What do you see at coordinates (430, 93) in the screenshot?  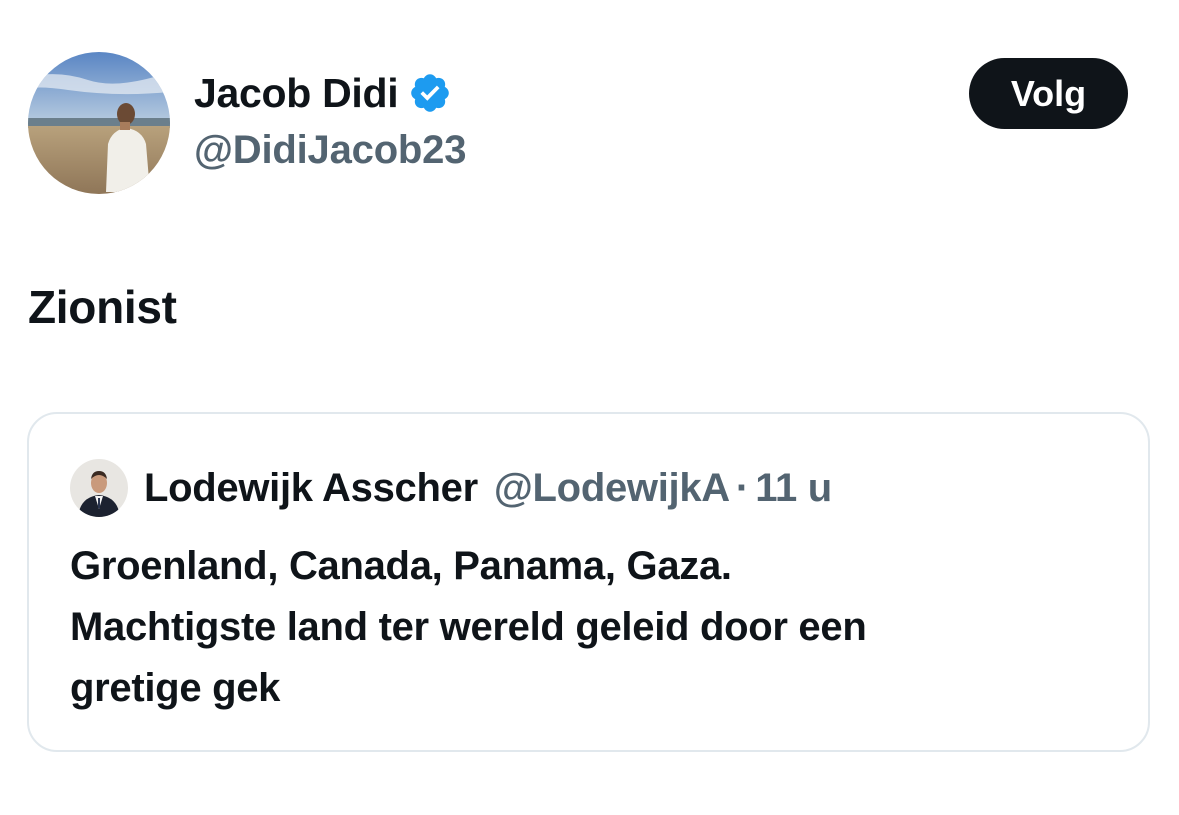 I see `verified-badge-icon` at bounding box center [430, 93].